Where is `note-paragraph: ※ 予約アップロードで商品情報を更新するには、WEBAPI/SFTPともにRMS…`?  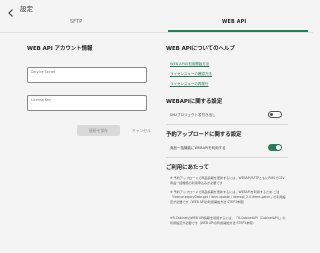 note-paragraph: ※ 予約アップロードで商品情報を更新するには、WEBAPI/SFTPともにRMS… is located at coordinates (227, 180).